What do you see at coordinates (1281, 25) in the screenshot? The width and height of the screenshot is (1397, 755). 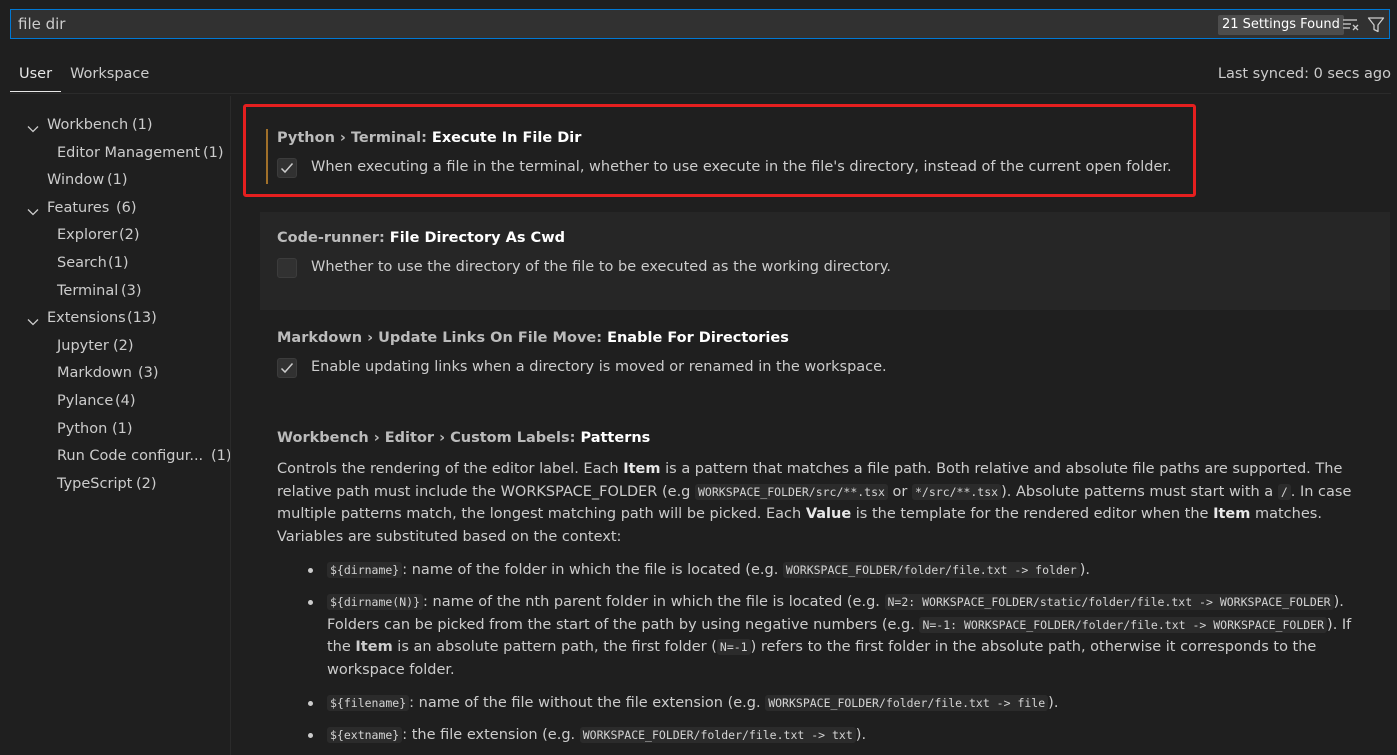 I see `results-count-badge: 21 Settings Found` at bounding box center [1281, 25].